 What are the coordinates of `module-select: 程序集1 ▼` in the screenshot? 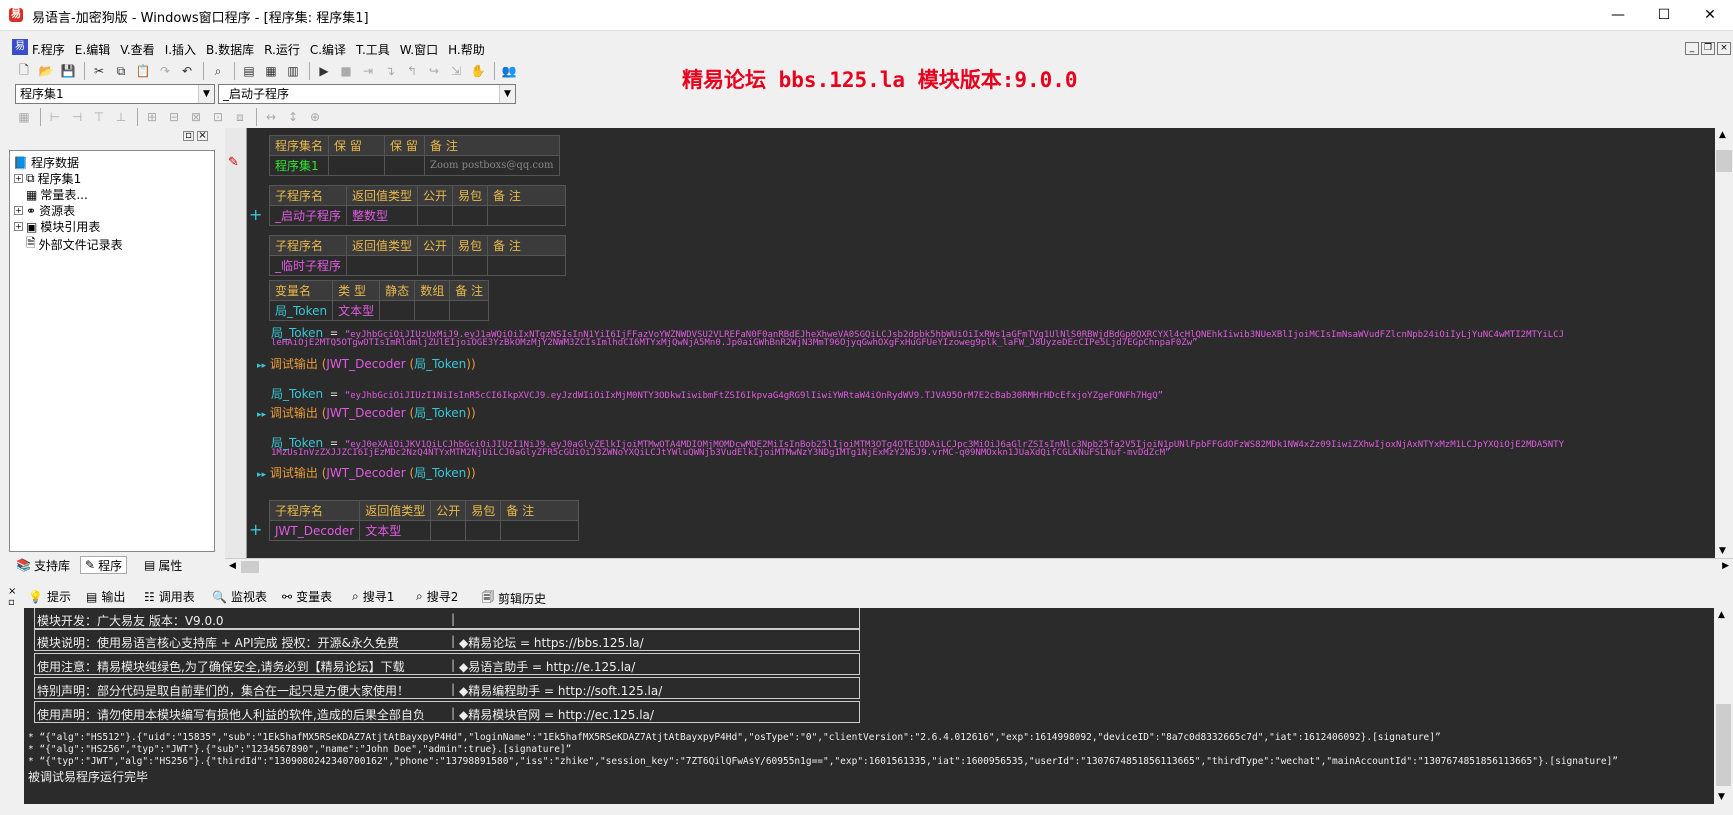 It's located at (115, 94).